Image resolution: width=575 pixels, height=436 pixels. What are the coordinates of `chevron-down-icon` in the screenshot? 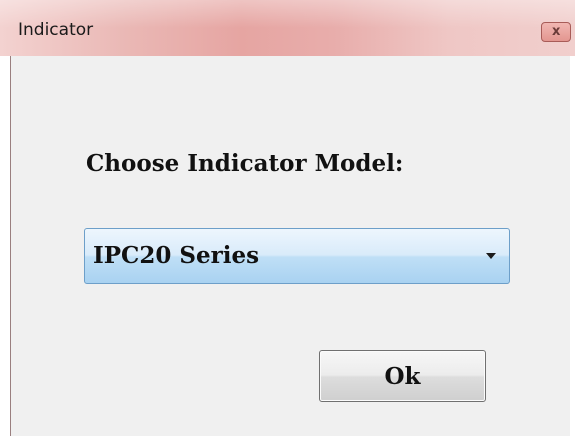 It's located at (491, 256).